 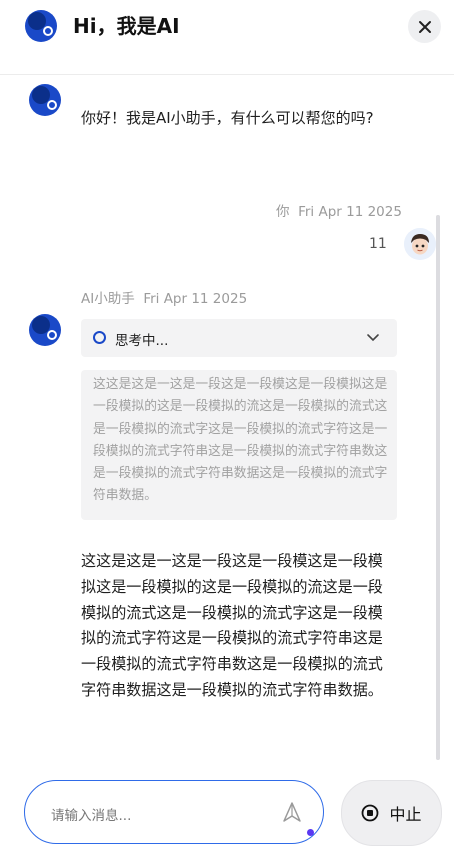 What do you see at coordinates (99, 337) in the screenshot?
I see `thinking-status-icon` at bounding box center [99, 337].